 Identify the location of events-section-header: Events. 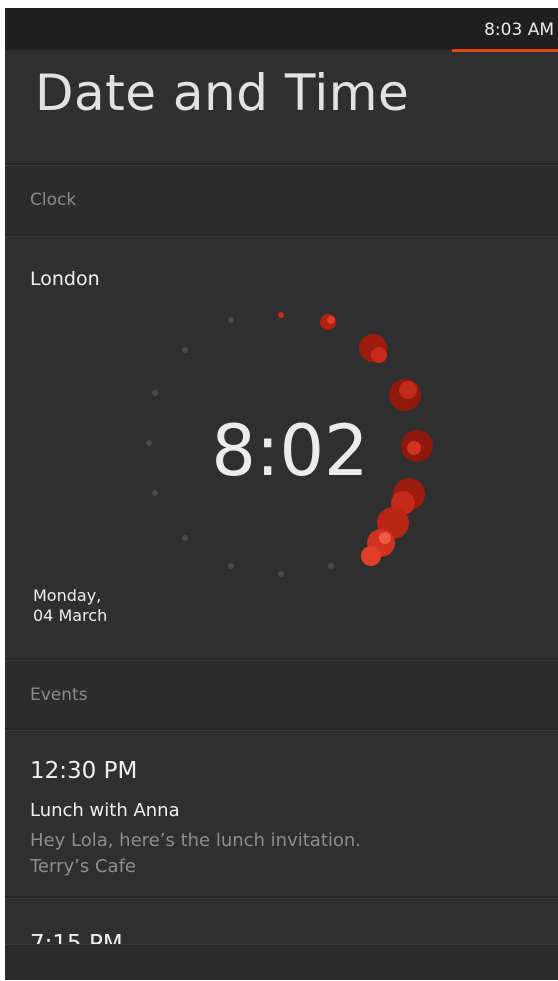
(281, 695).